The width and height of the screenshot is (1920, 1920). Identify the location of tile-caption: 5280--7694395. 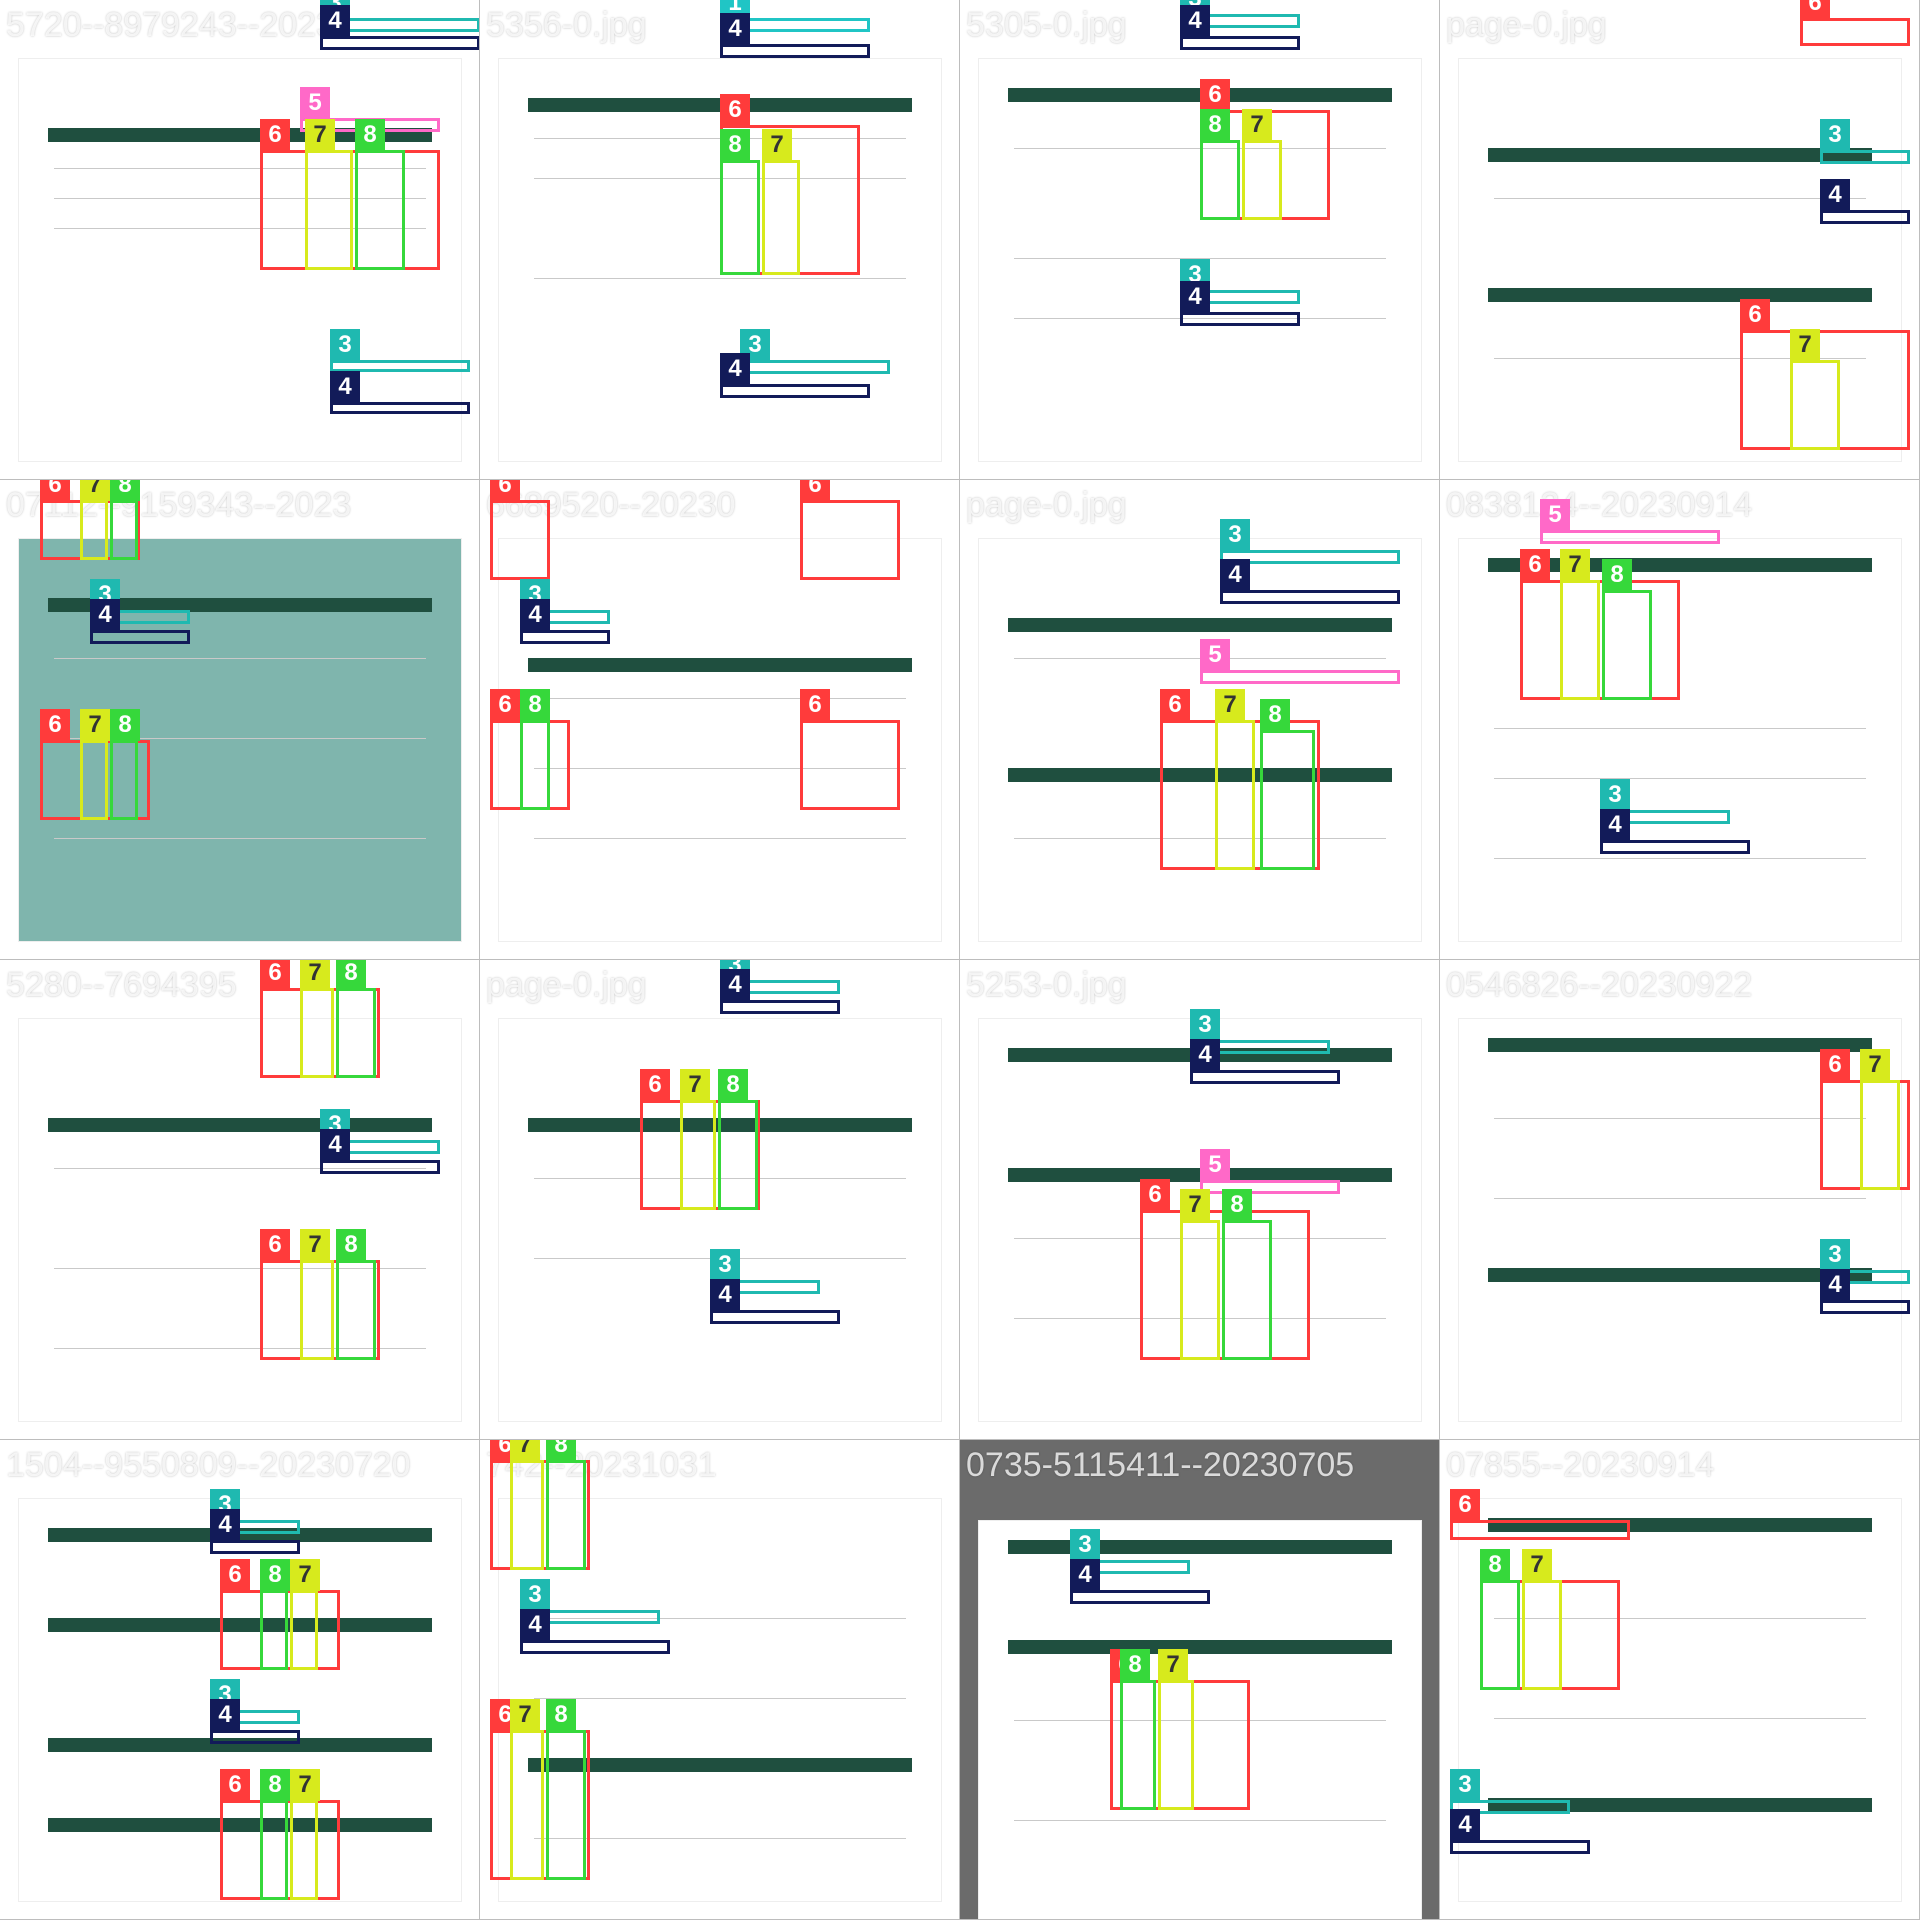
(121, 985).